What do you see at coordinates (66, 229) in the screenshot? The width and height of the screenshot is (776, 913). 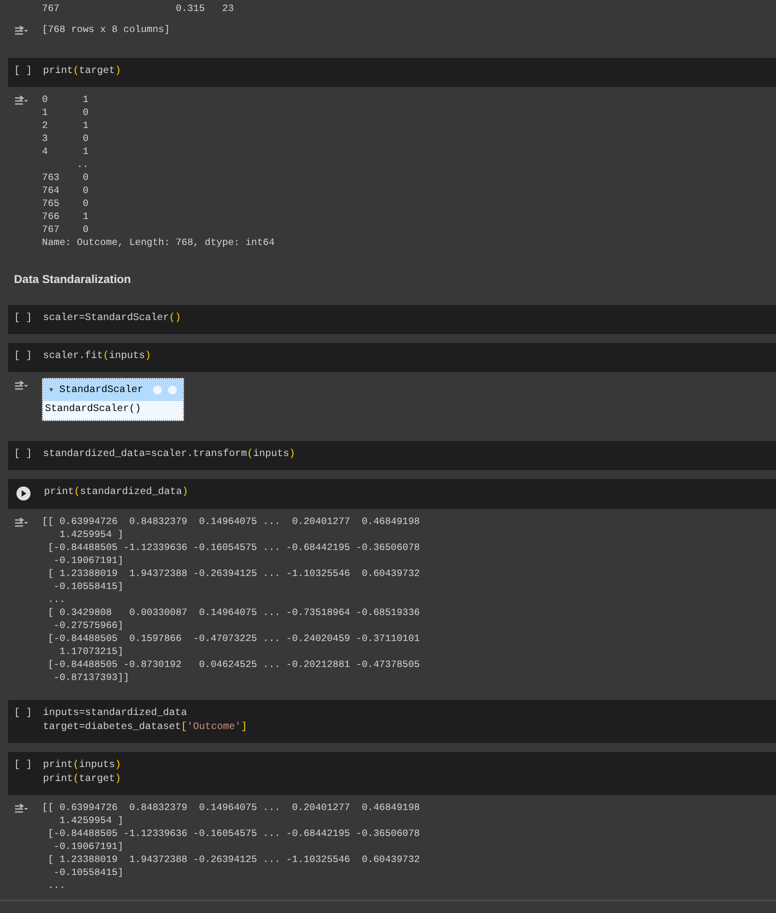 I see `output-line: 767 0` at bounding box center [66, 229].